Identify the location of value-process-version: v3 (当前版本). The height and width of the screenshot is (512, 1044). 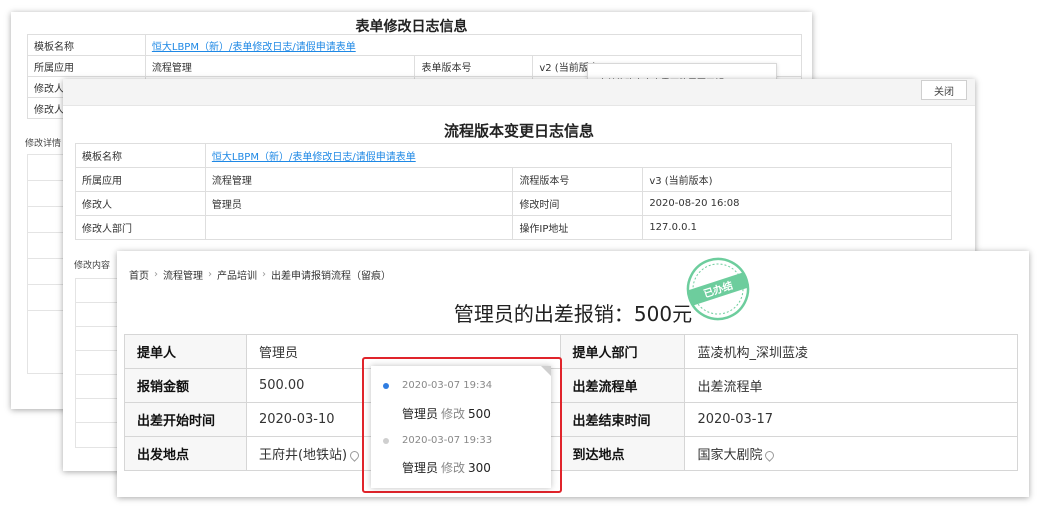
(797, 179).